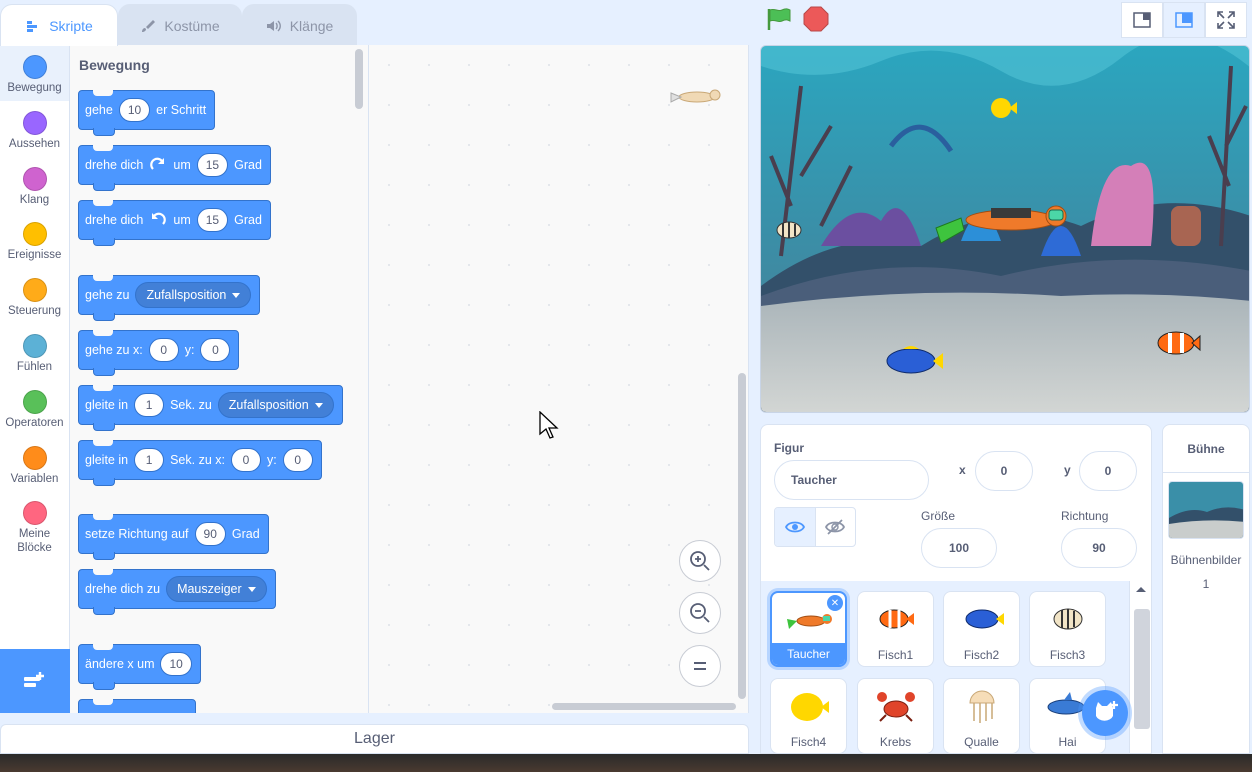 The height and width of the screenshot is (772, 1252). Describe the element at coordinates (1108, 471) in the screenshot. I see `y-position-input: 0` at that location.